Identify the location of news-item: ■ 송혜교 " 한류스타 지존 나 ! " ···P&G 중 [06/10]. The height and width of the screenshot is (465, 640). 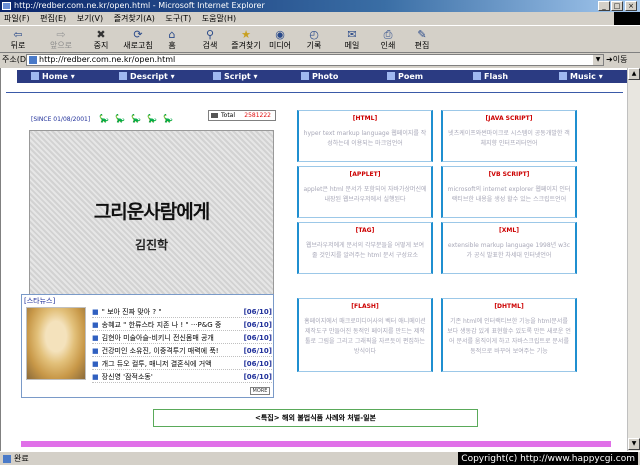
(182, 325).